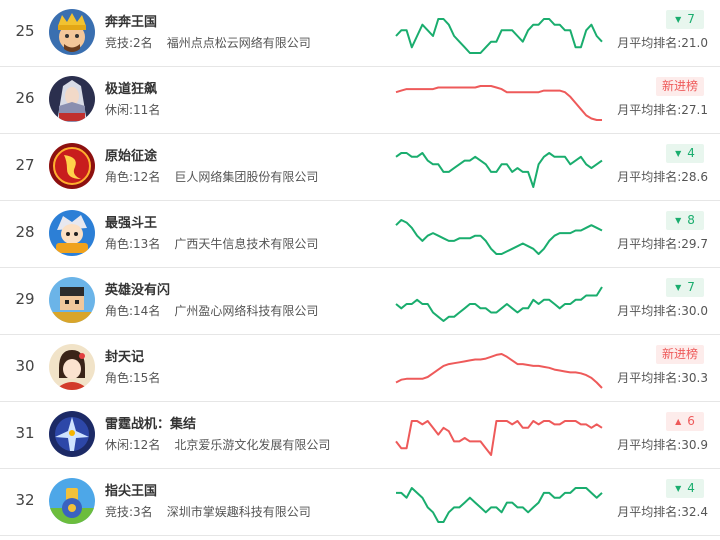 This screenshot has width=720, height=540. What do you see at coordinates (133, 244) in the screenshot?
I see `category-rank: 角色:13名` at bounding box center [133, 244].